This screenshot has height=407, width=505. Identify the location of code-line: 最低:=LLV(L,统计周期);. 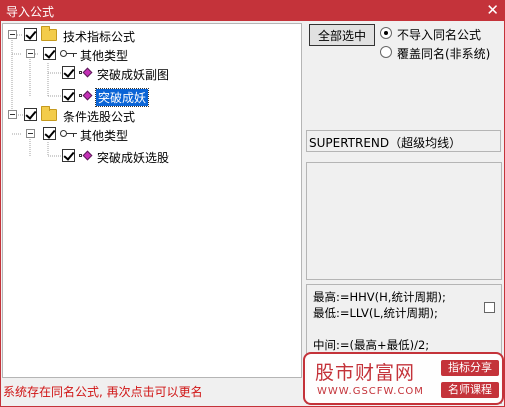
(375, 313).